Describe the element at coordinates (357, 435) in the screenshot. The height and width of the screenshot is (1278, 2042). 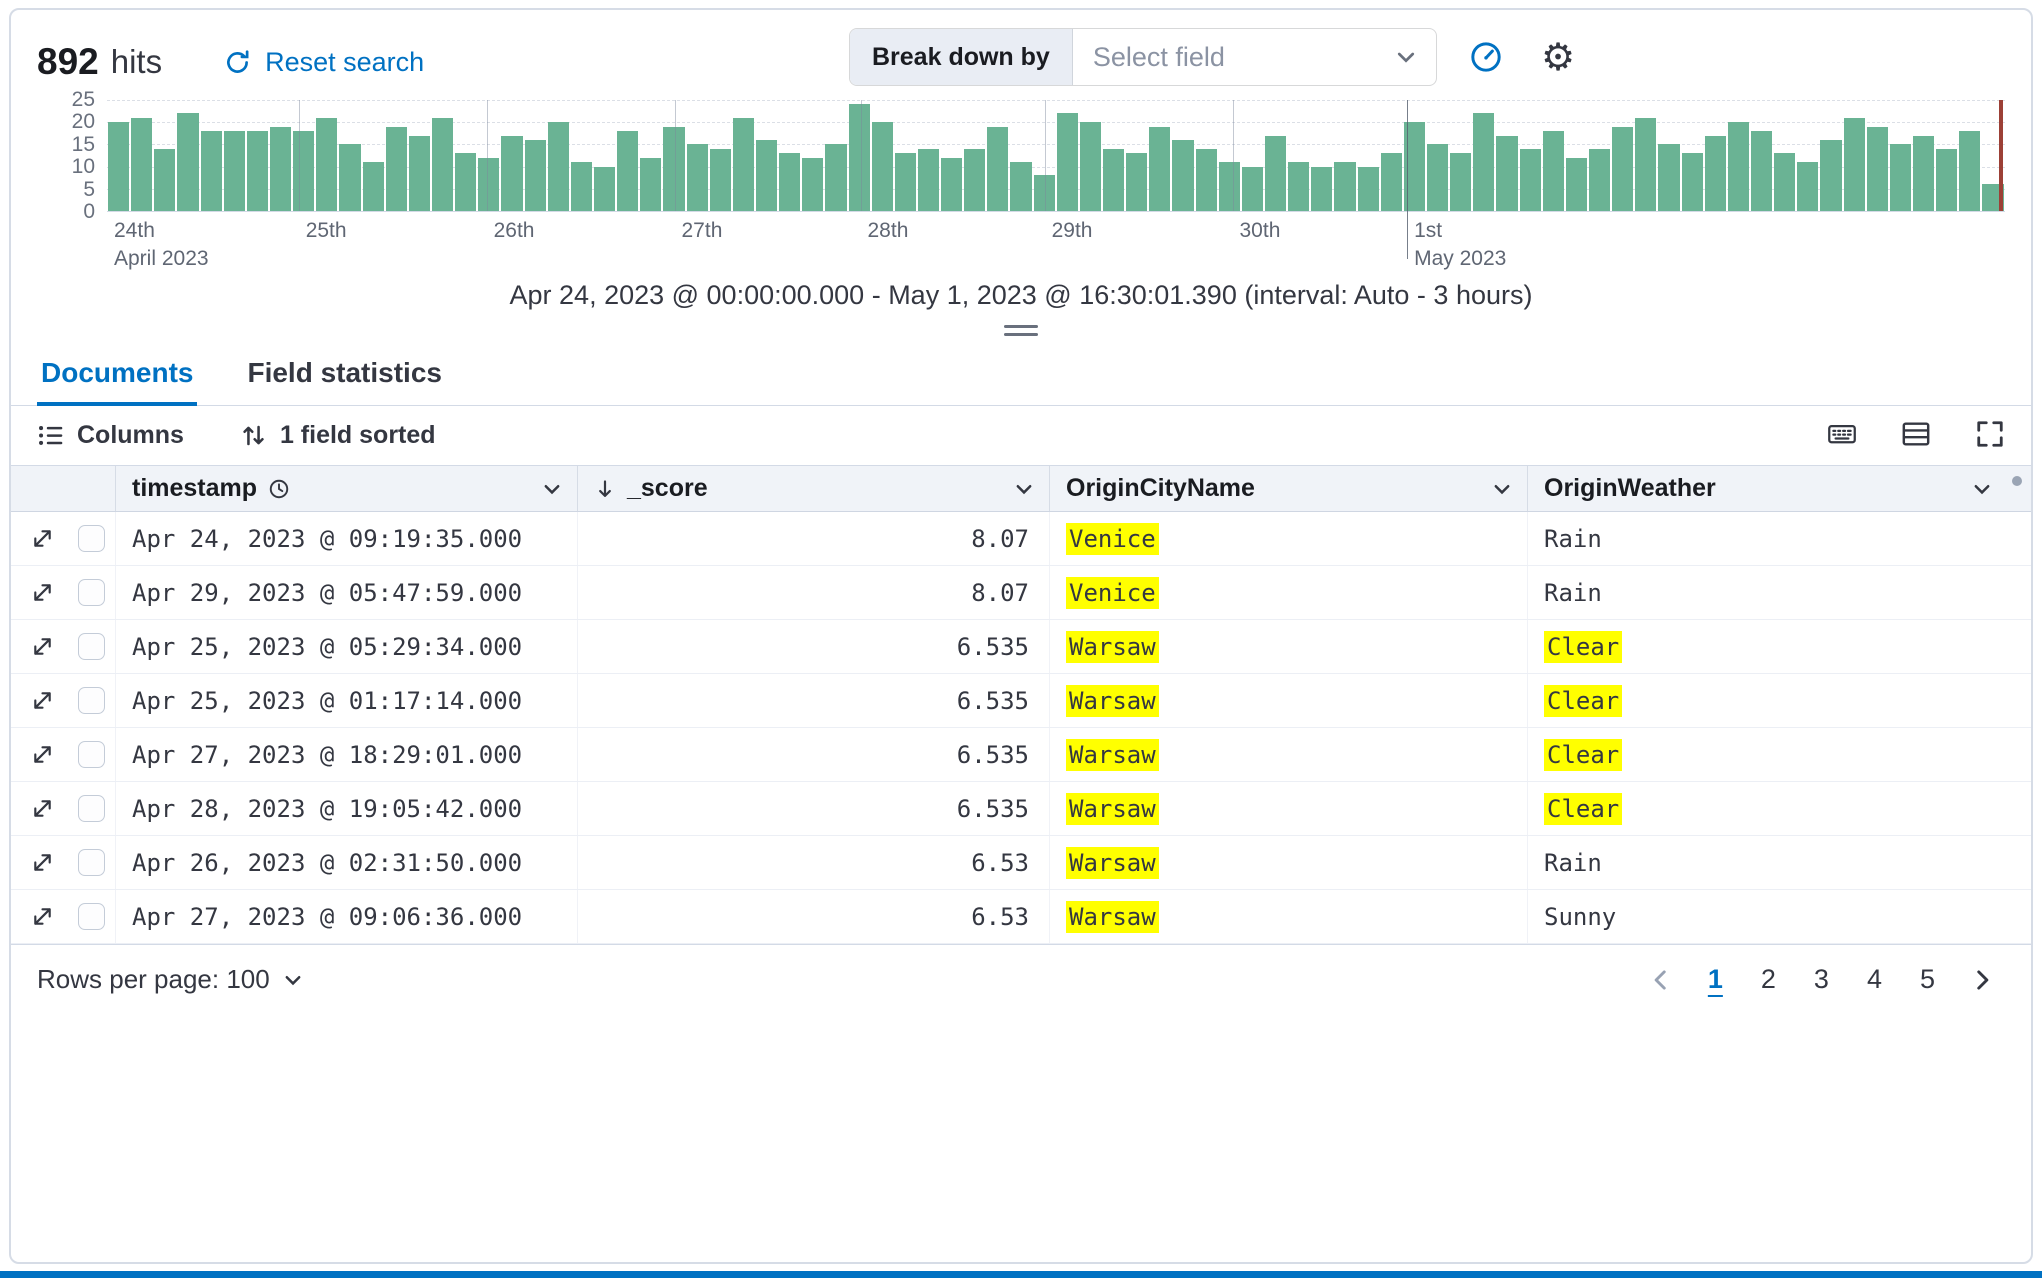
I see `sorted-label: 1 field sorted` at that location.